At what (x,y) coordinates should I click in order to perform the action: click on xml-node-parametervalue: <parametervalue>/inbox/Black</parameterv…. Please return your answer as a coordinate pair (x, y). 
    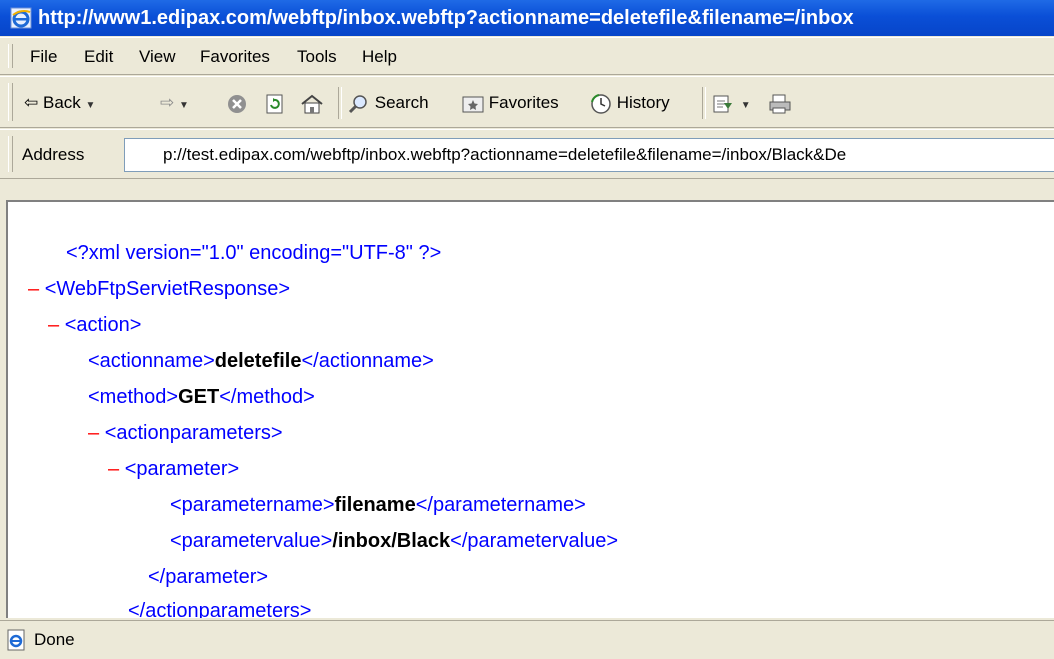
    Looking at the image, I should click on (394, 541).